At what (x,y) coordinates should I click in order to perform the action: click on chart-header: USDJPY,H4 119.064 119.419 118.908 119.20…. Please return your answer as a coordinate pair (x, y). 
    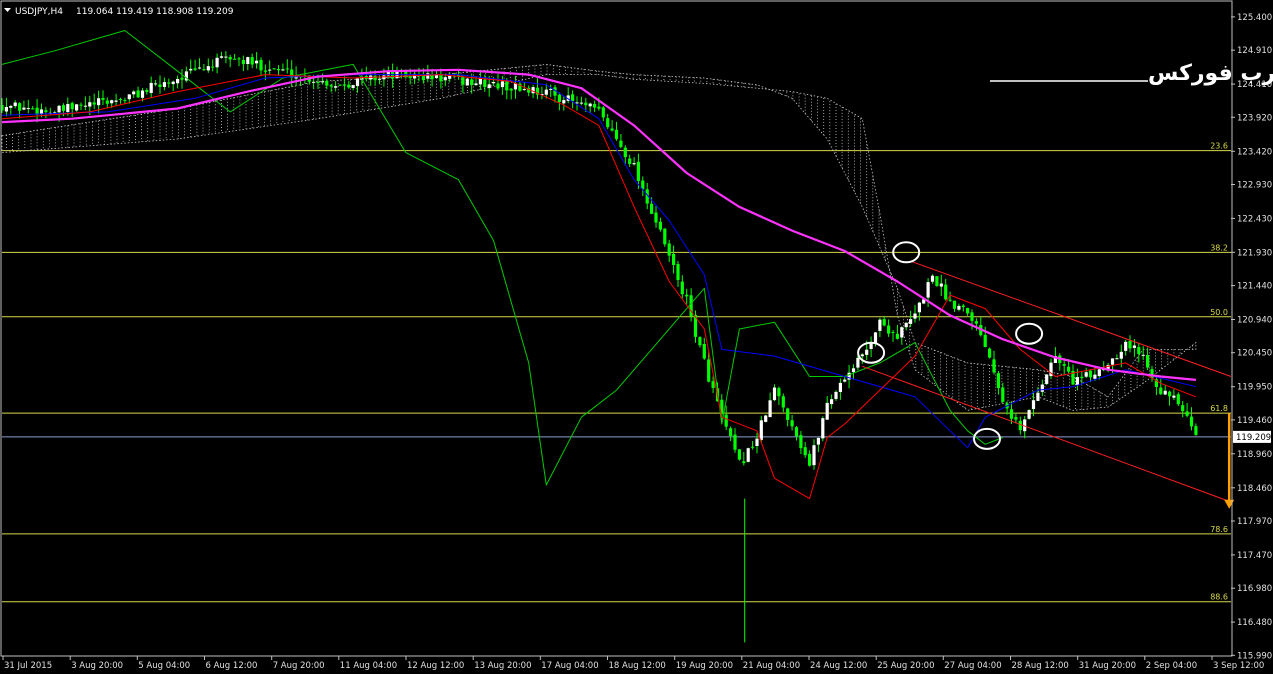
    Looking at the image, I should click on (119, 12).